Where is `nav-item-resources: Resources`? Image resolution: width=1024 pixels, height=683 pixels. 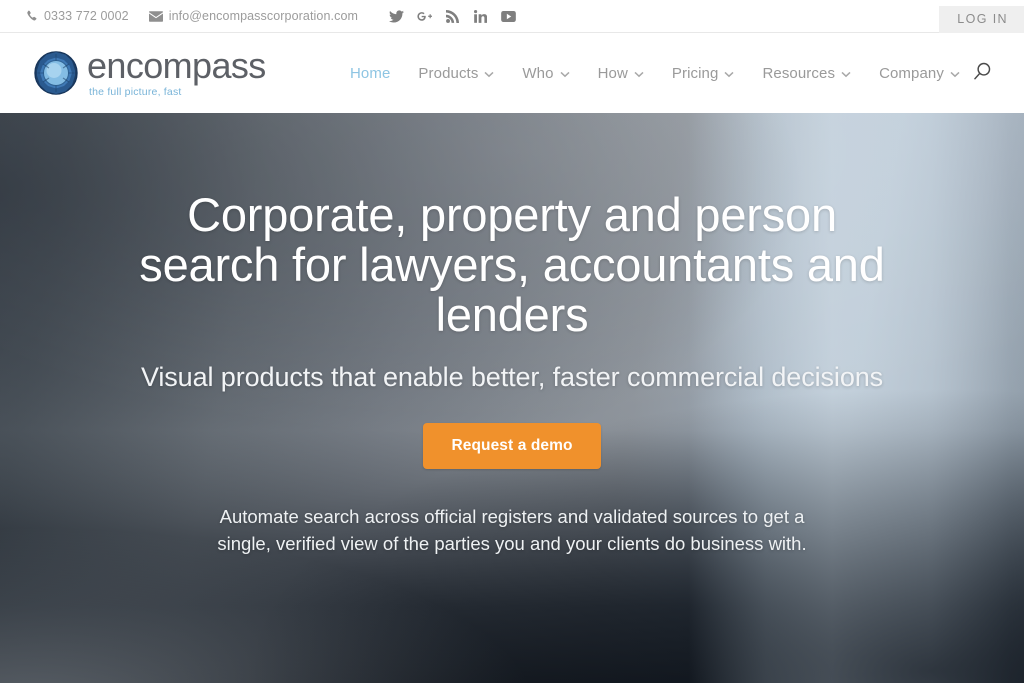 nav-item-resources: Resources is located at coordinates (806, 73).